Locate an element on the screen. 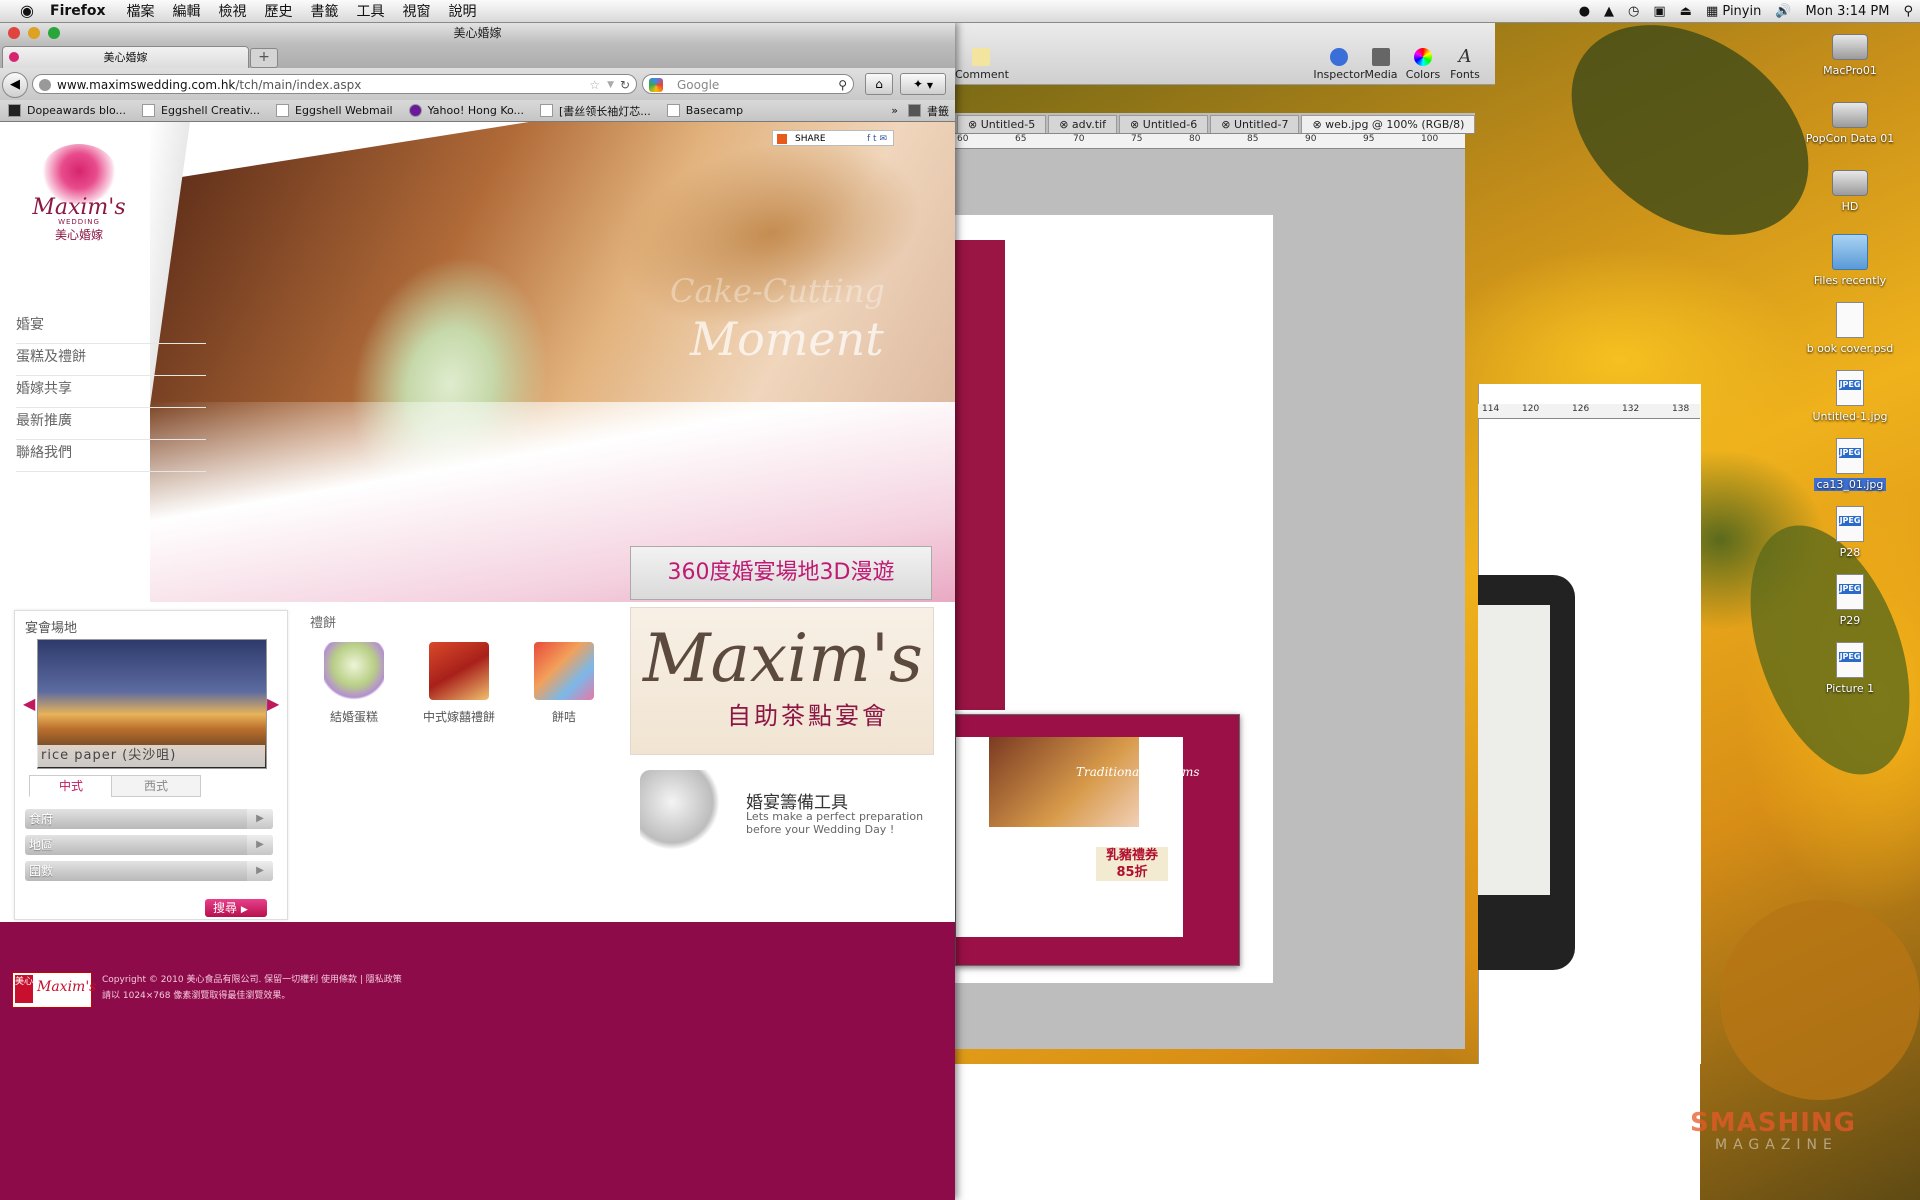 The width and height of the screenshot is (1920, 1200). comment-label: Comment is located at coordinates (982, 74).